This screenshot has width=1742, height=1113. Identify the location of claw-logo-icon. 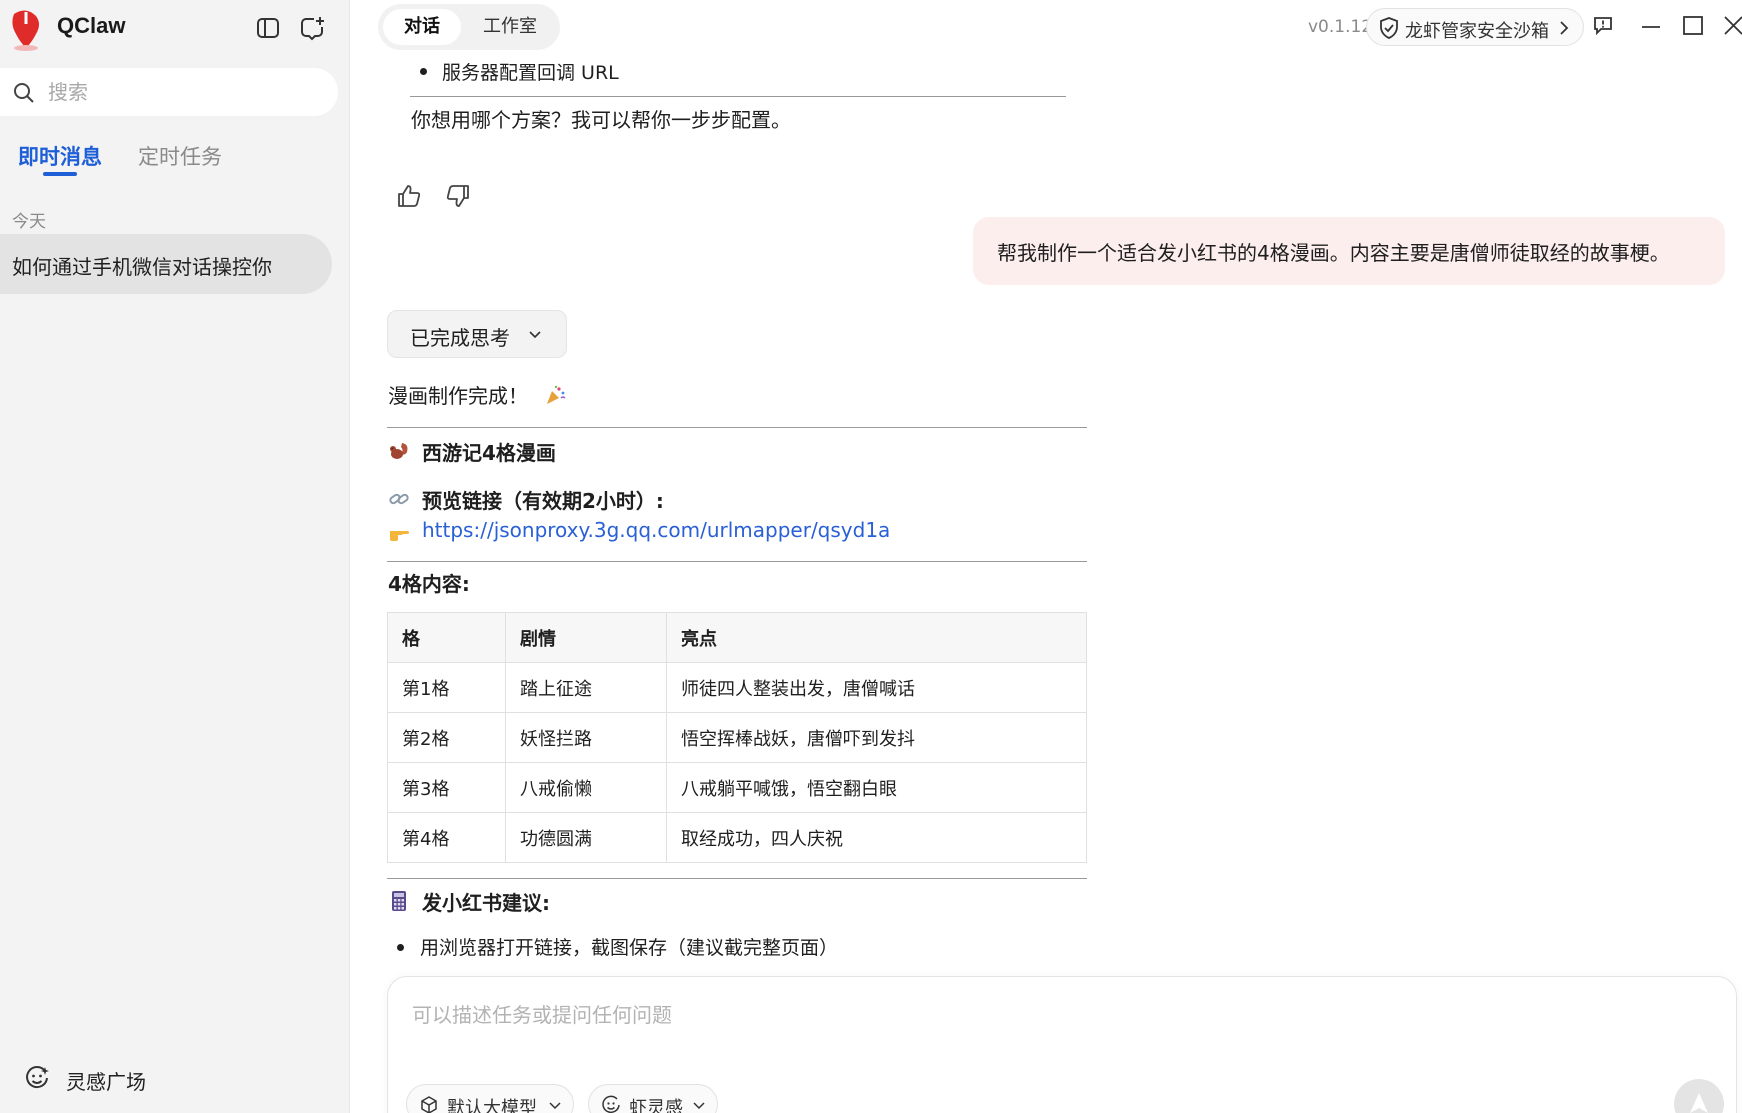
(25, 30).